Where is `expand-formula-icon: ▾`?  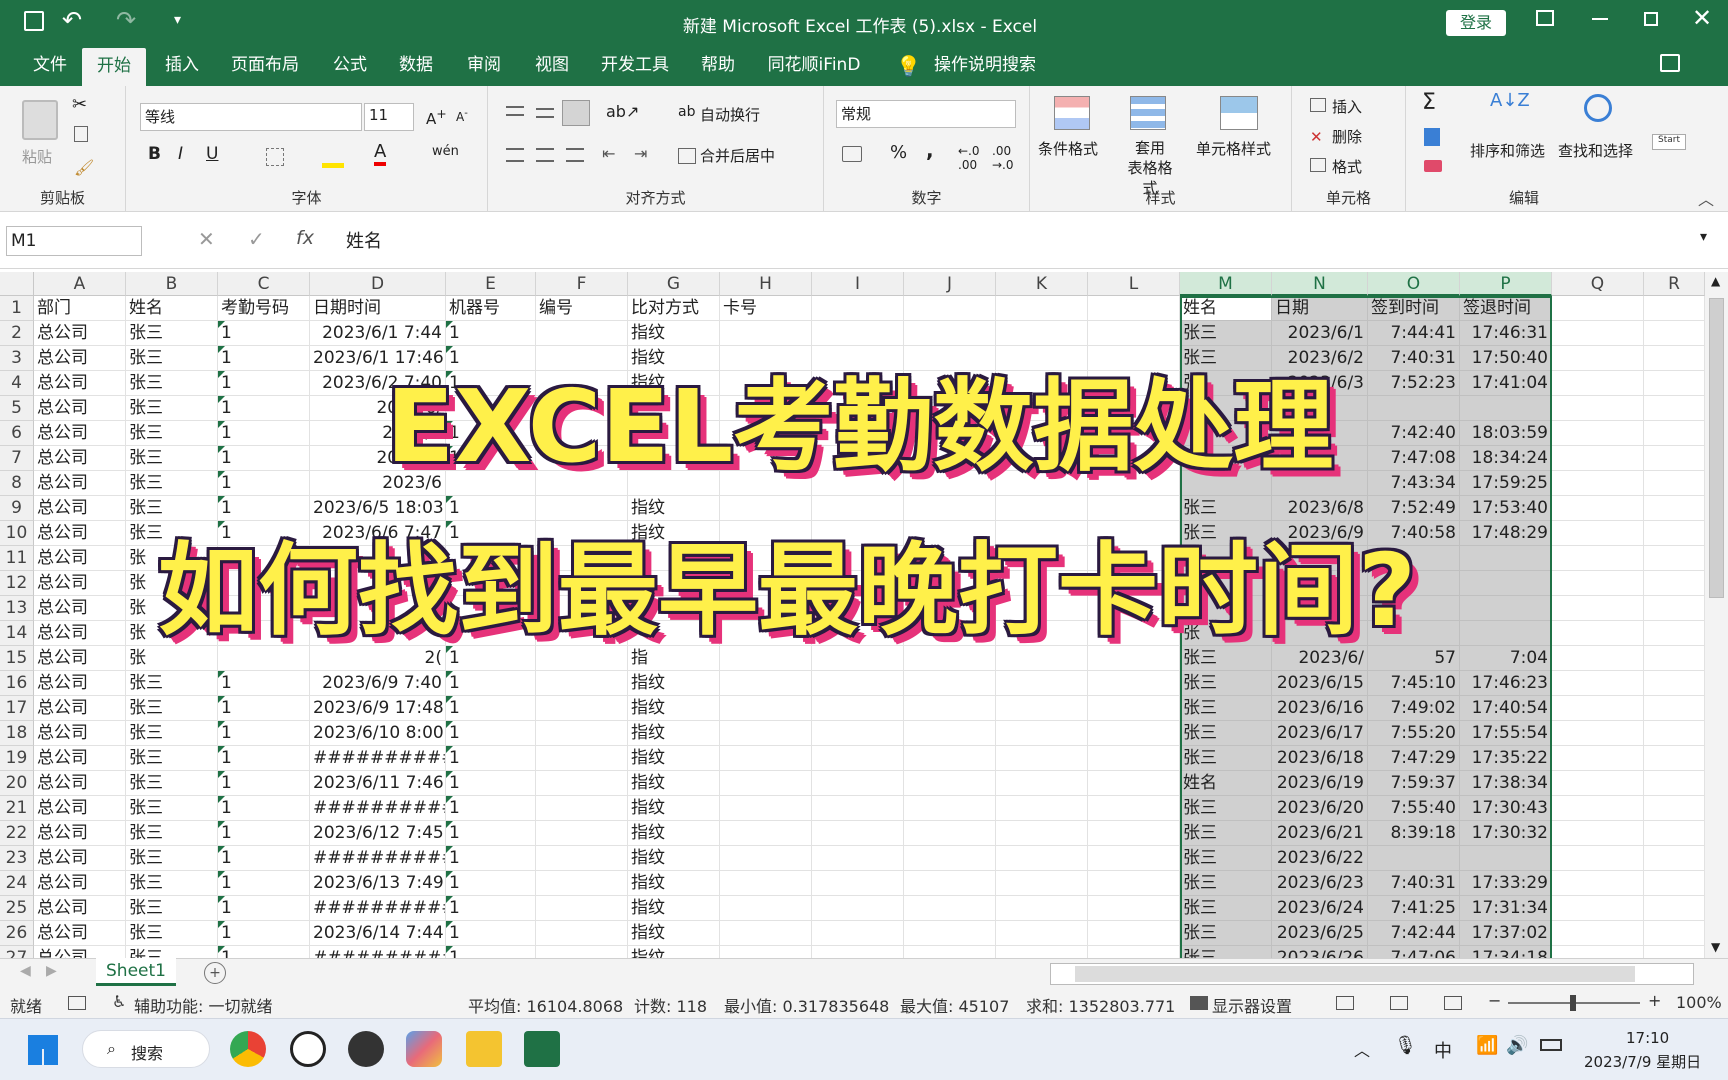
expand-formula-icon: ▾ is located at coordinates (1703, 237).